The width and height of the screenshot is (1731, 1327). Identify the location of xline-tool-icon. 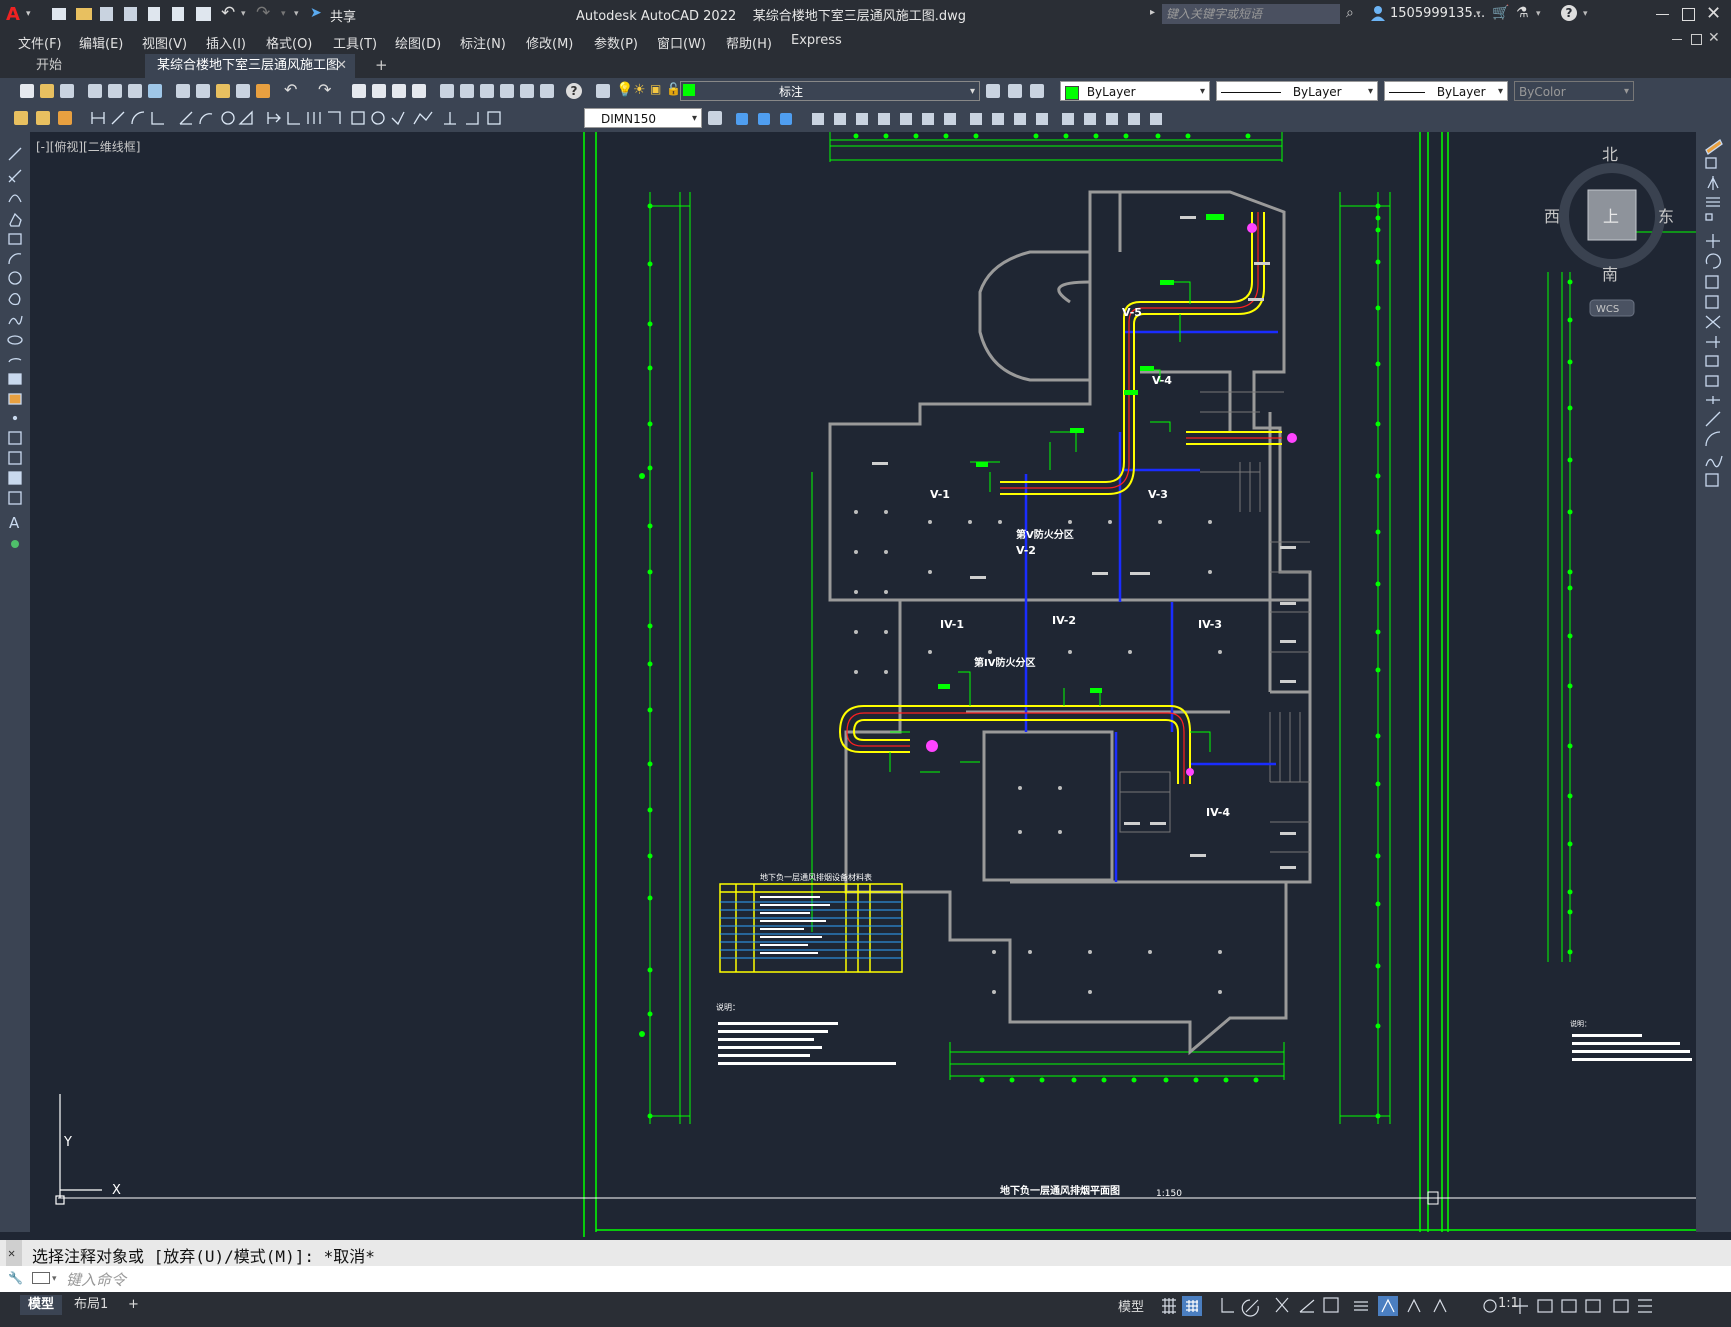
(15, 176).